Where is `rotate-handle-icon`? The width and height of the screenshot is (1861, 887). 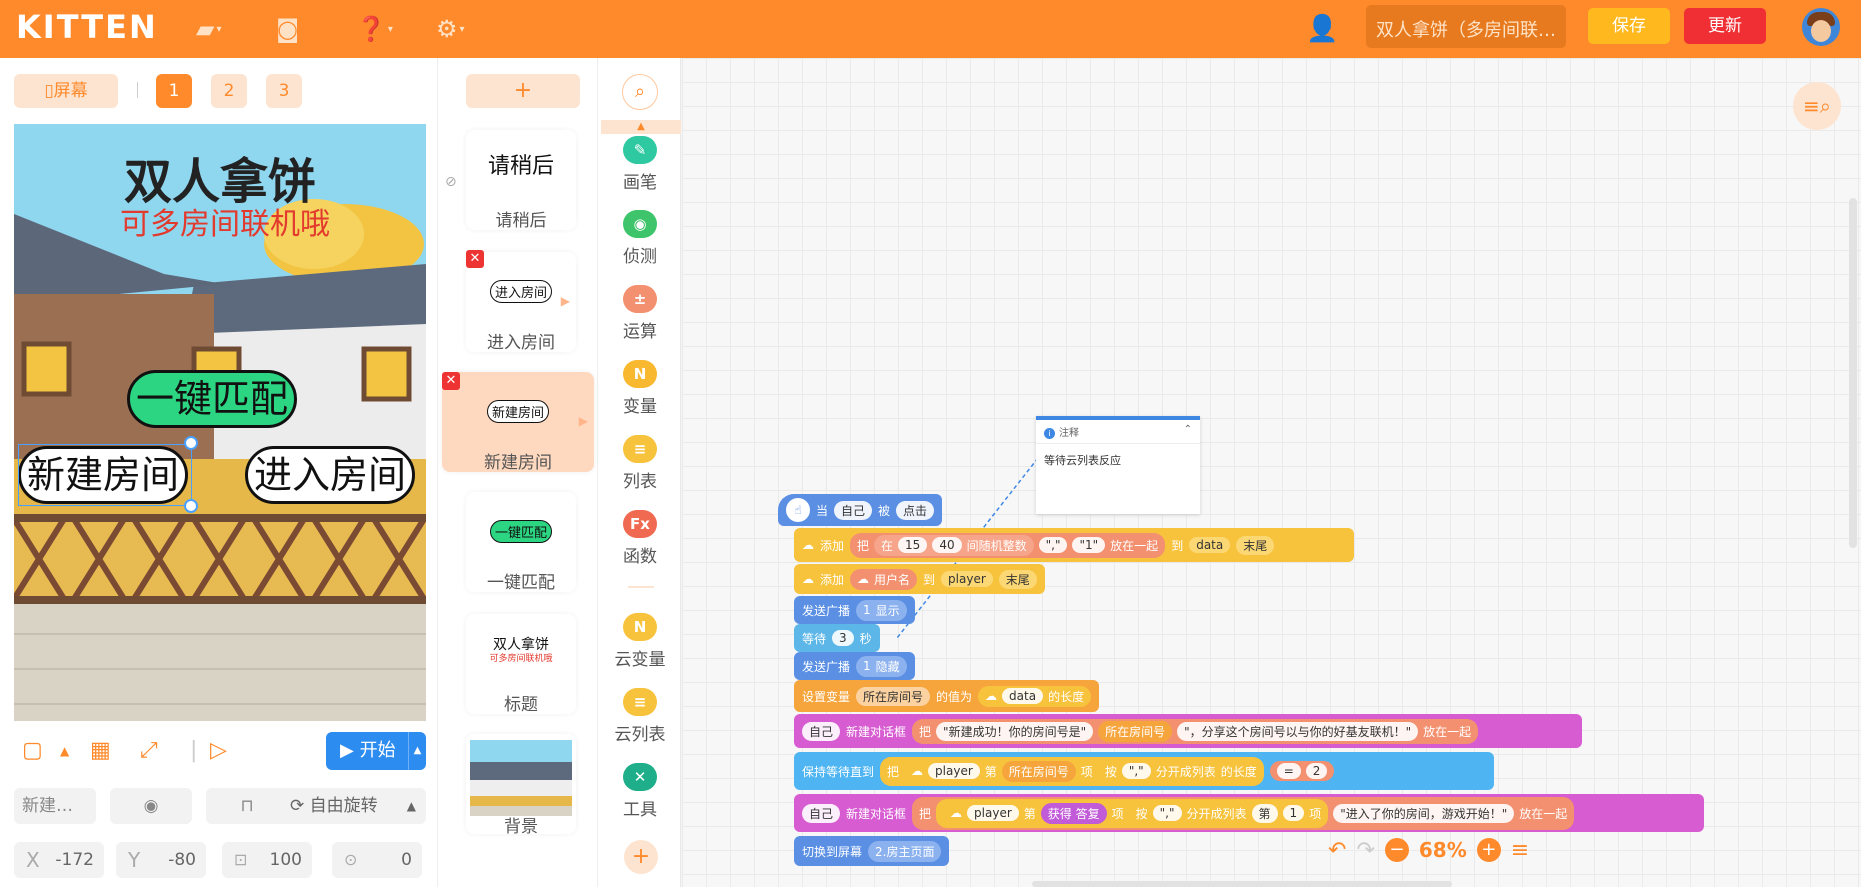 rotate-handle-icon is located at coordinates (191, 443).